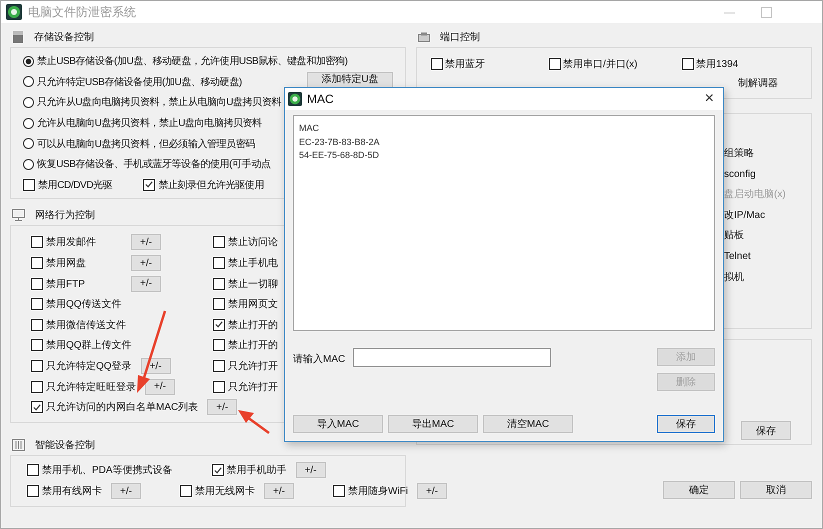 This screenshot has width=823, height=529. Describe the element at coordinates (776, 490) in the screenshot. I see `dialog-button: 取消` at that location.